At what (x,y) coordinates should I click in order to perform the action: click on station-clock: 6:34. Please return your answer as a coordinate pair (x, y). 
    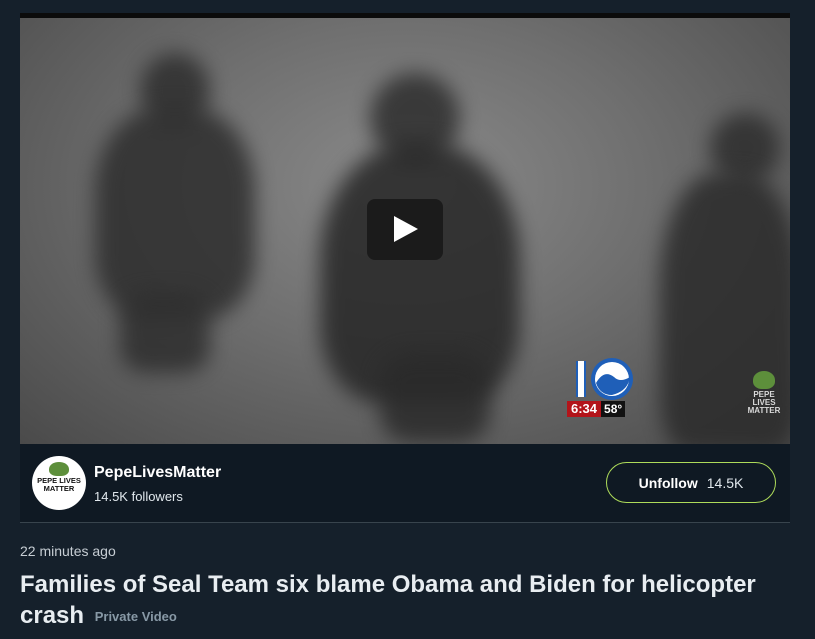
    Looking at the image, I should click on (584, 409).